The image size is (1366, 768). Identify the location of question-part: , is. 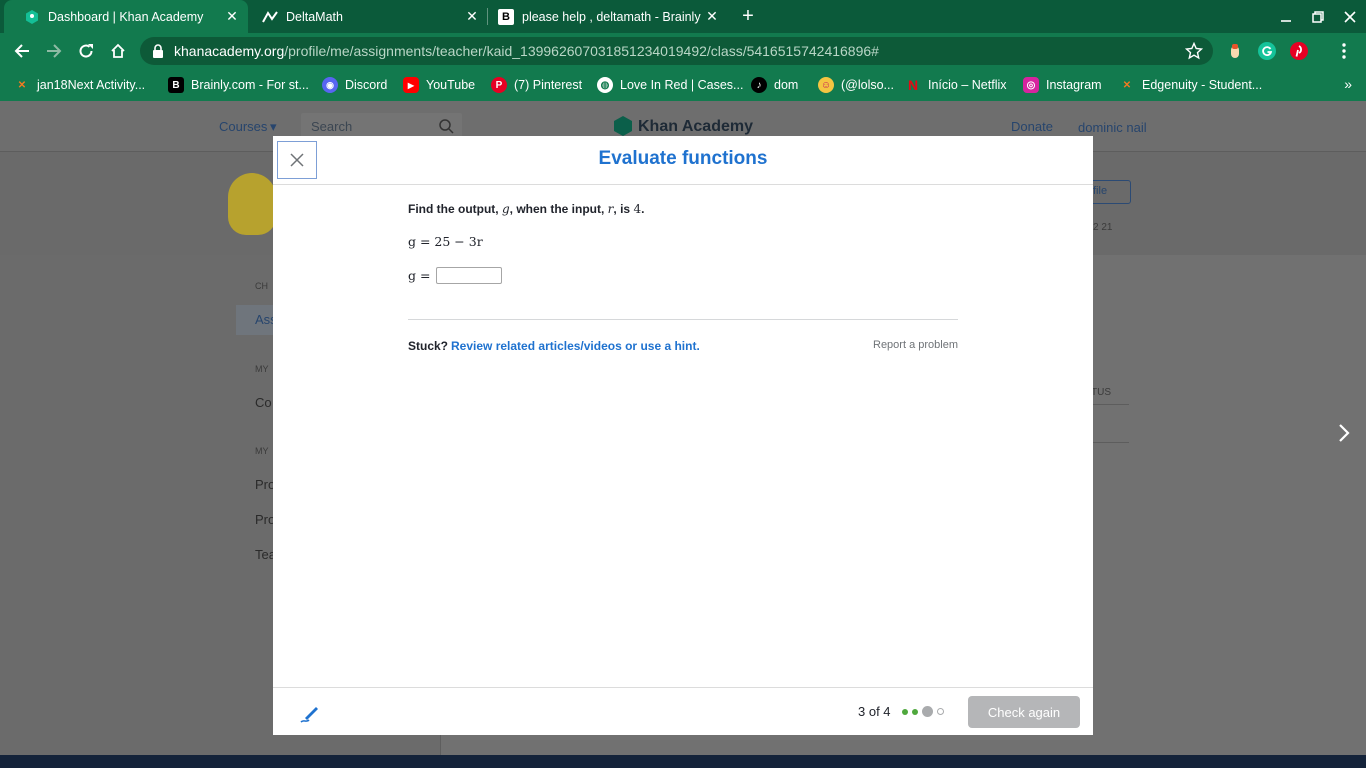
(623, 209).